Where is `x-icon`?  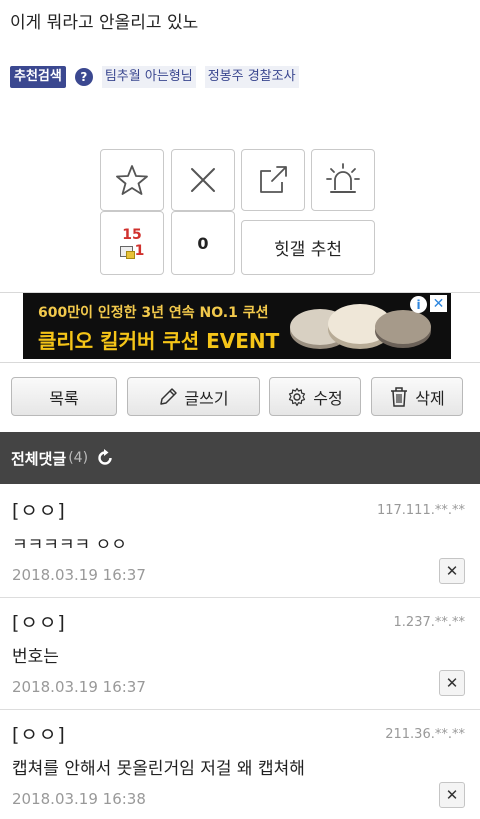
x-icon is located at coordinates (203, 180).